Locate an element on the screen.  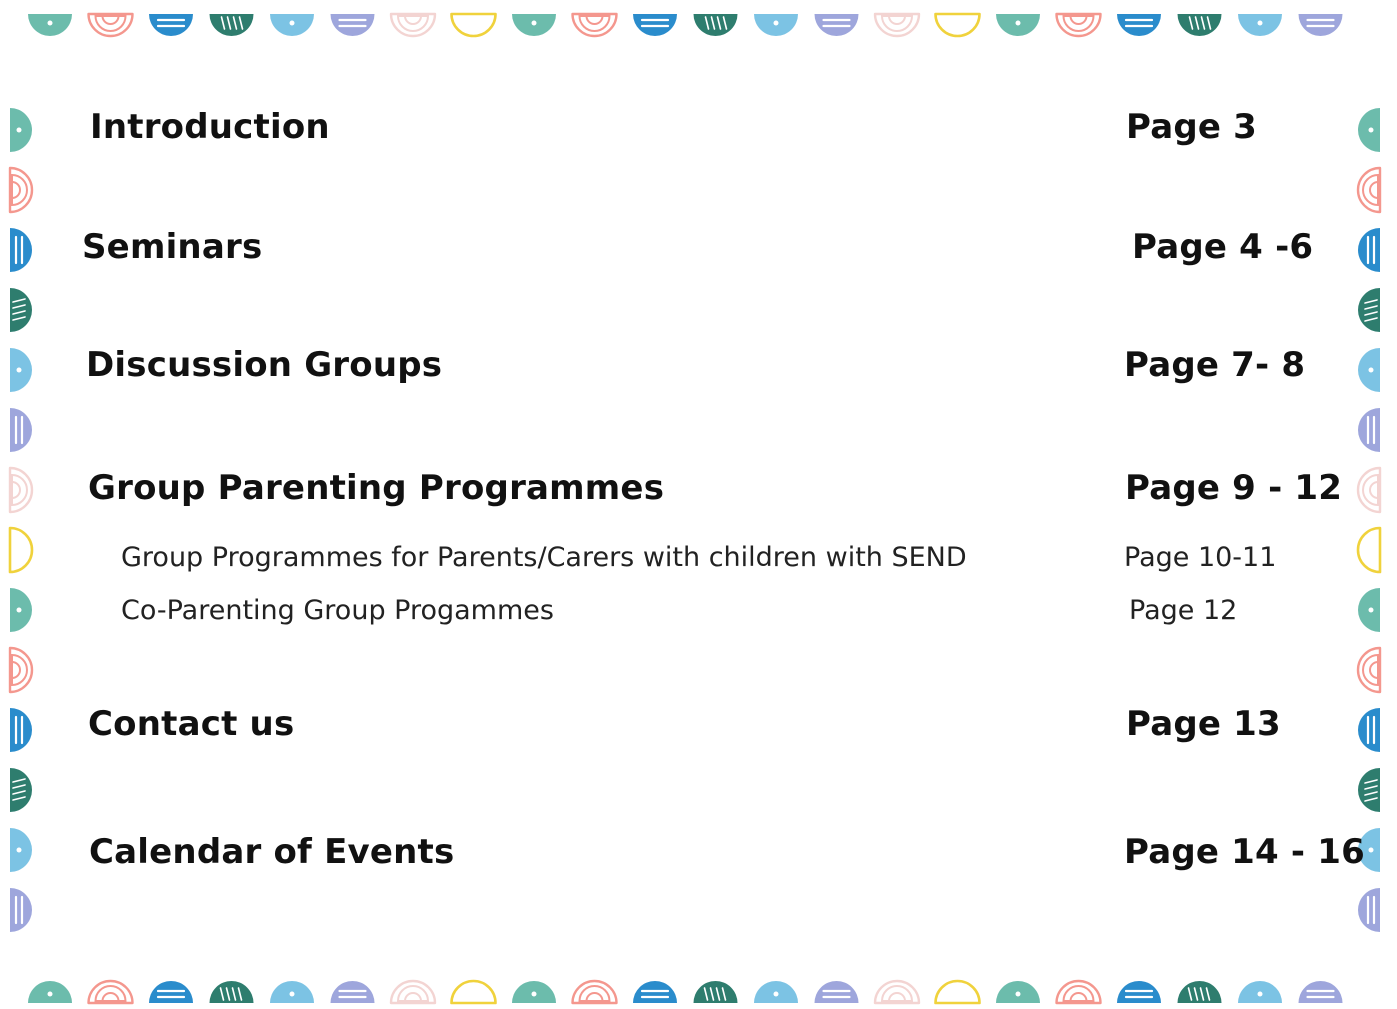
toc-entry-page: Page 10-11 is located at coordinates (1200, 557).